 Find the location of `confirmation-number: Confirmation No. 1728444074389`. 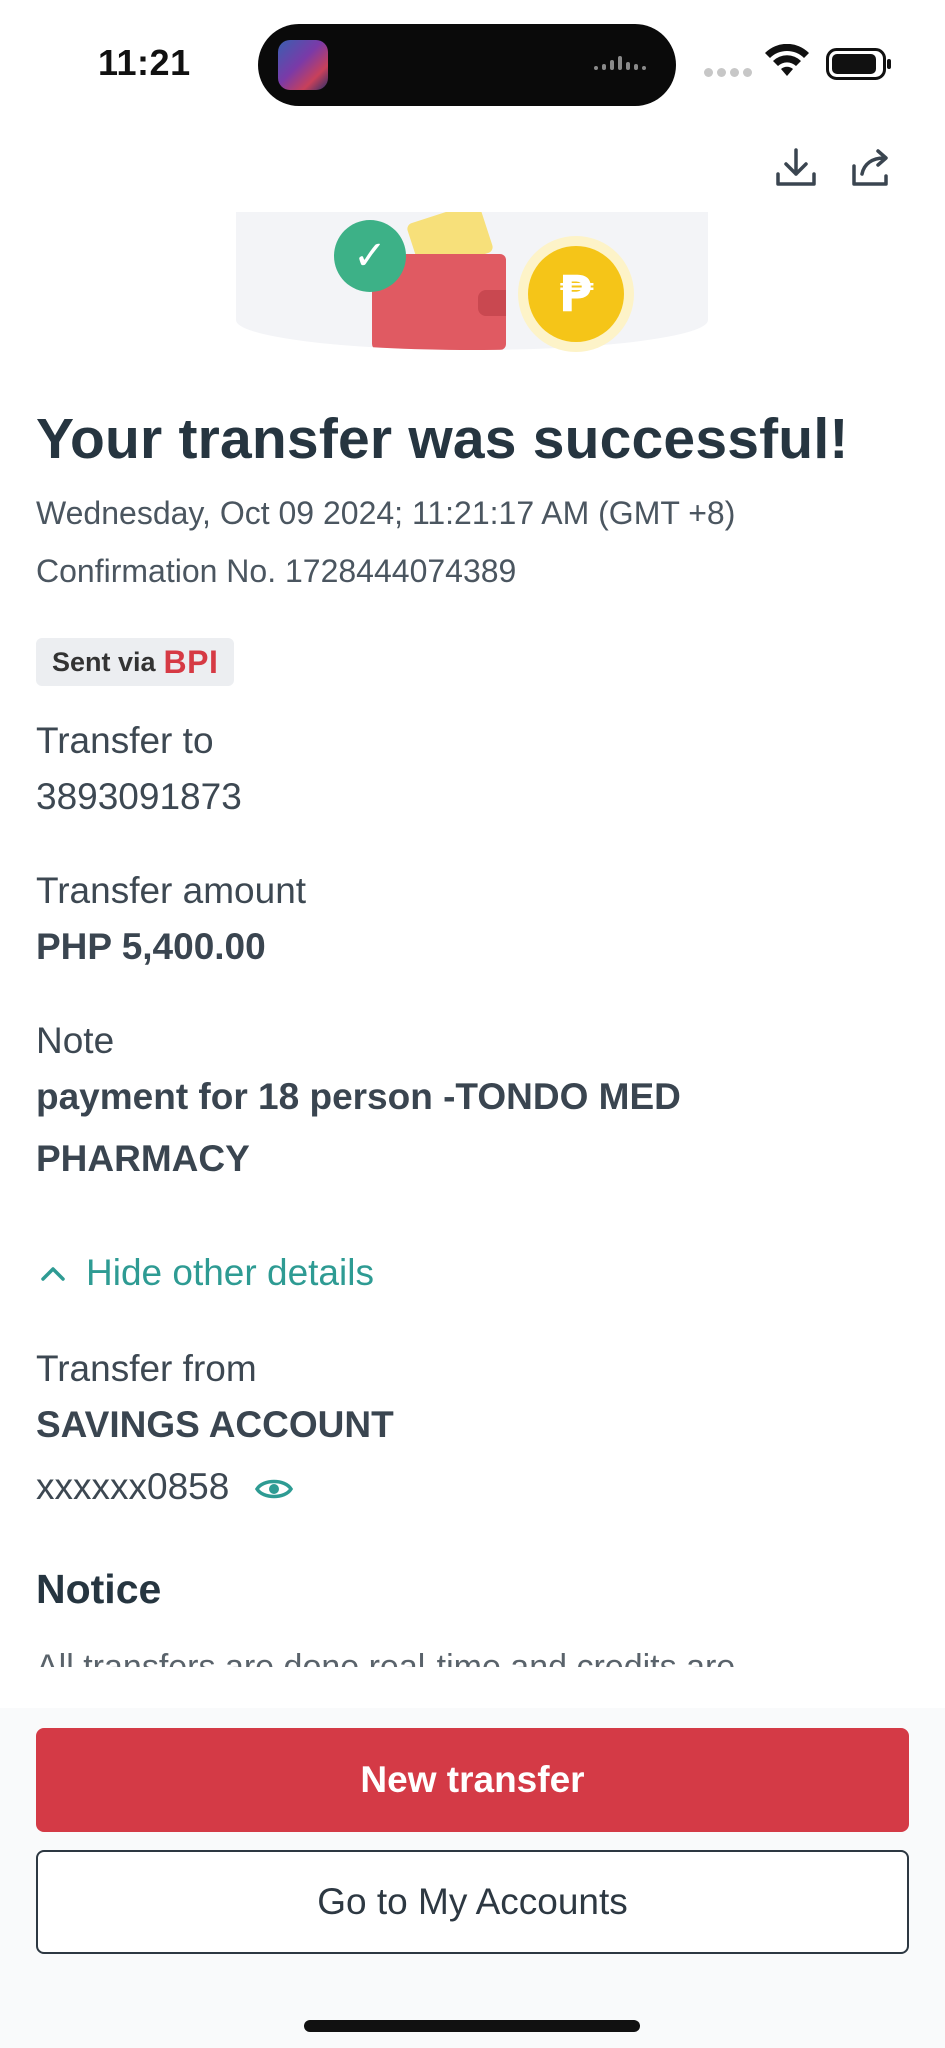

confirmation-number: Confirmation No. 1728444074389 is located at coordinates (276, 571).